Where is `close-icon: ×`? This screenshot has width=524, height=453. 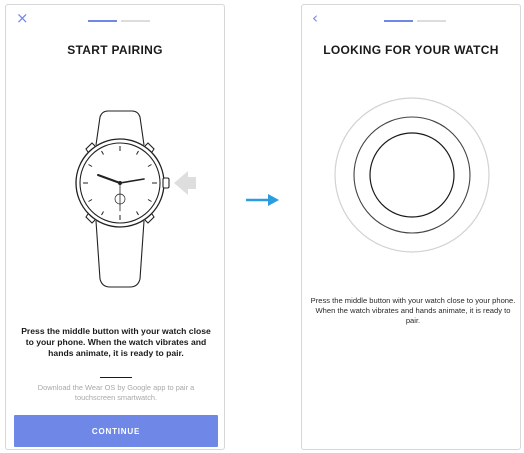 close-icon: × is located at coordinates (22, 18).